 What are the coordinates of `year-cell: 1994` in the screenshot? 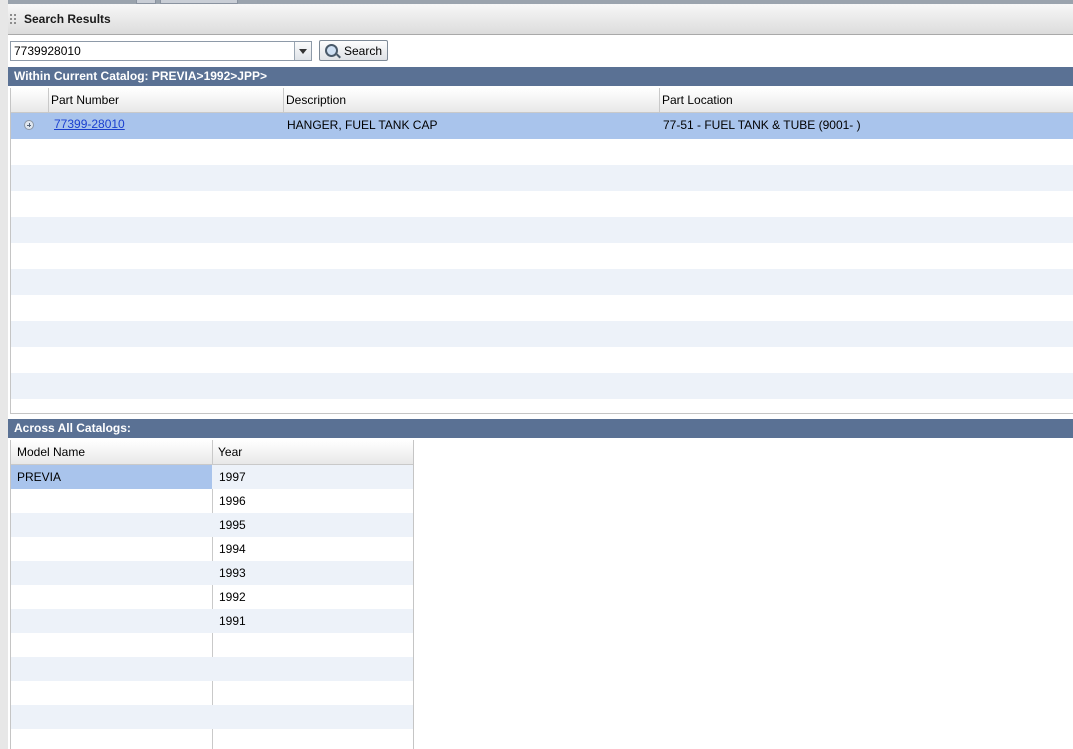 It's located at (232, 549).